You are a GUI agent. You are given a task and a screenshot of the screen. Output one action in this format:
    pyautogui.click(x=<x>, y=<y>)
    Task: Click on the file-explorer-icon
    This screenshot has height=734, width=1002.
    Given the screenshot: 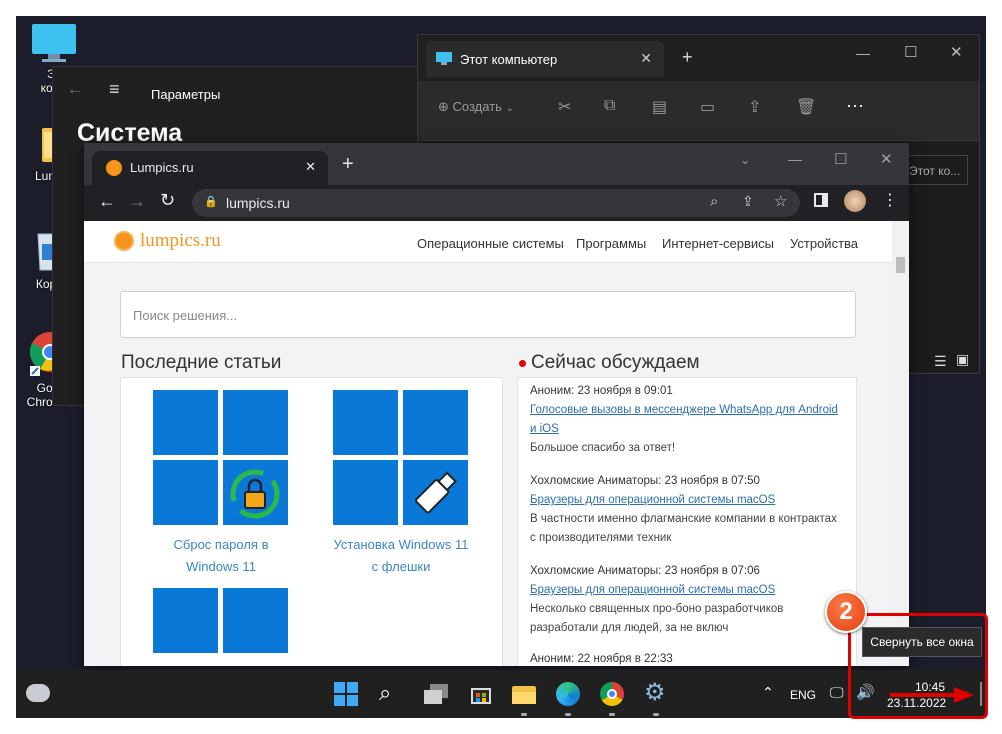 What is the action you would take?
    pyautogui.click(x=524, y=694)
    